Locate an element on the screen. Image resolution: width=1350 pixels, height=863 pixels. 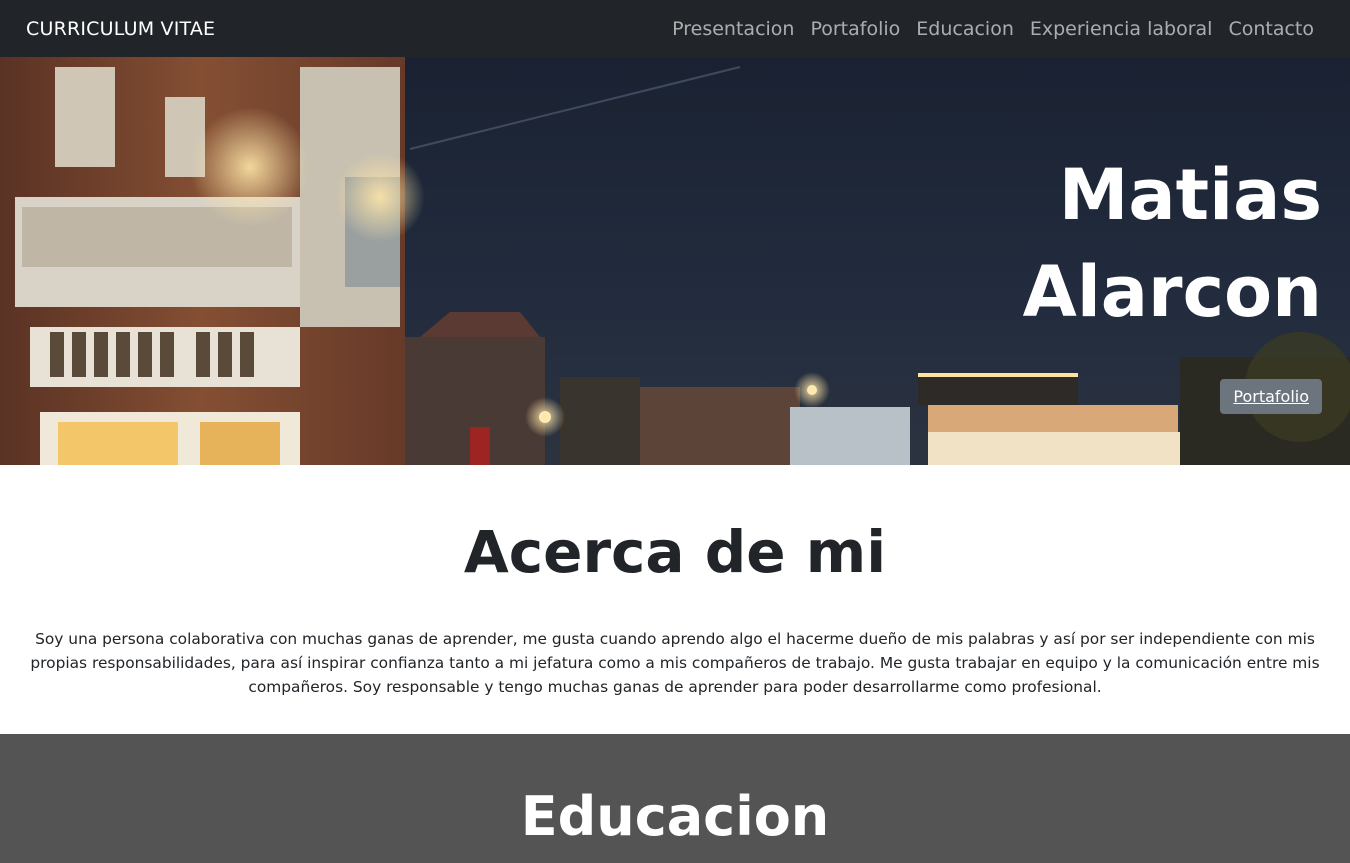
nav-link-experiencia-laboral: Experiencia laboral is located at coordinates (1121, 29).